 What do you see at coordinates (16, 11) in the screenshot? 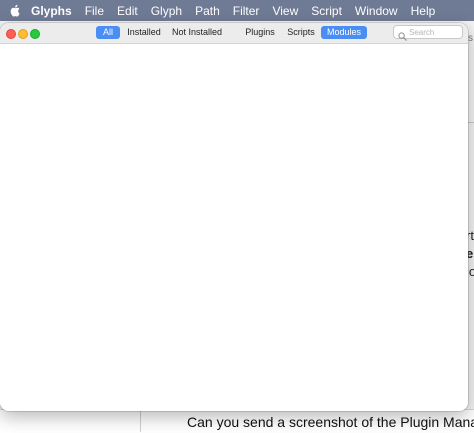
I see `apple-icon` at bounding box center [16, 11].